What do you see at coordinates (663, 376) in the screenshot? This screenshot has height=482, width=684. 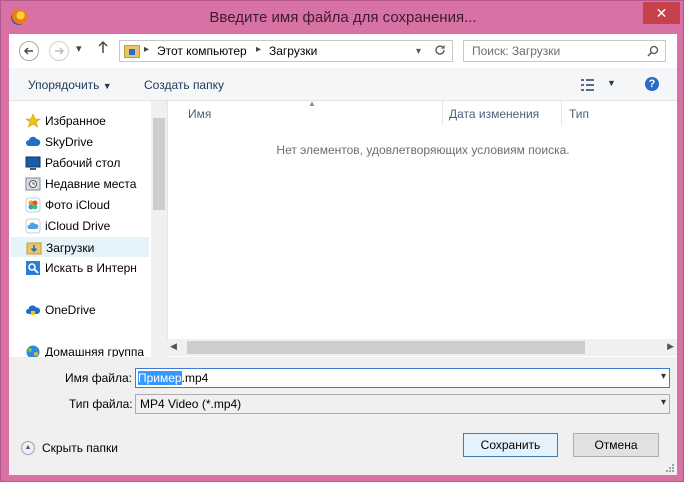 I see `filename-dropdown-icon: ▾` at bounding box center [663, 376].